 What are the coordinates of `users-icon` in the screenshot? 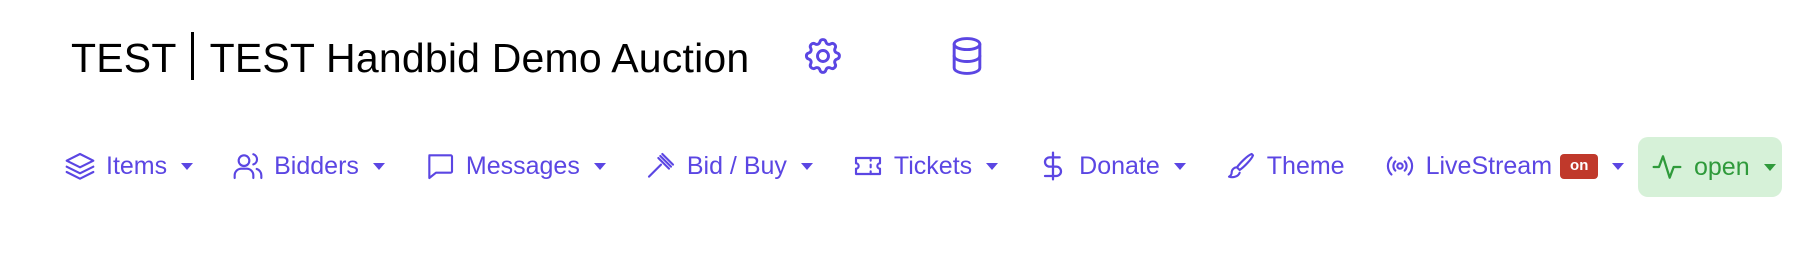 It's located at (248, 166).